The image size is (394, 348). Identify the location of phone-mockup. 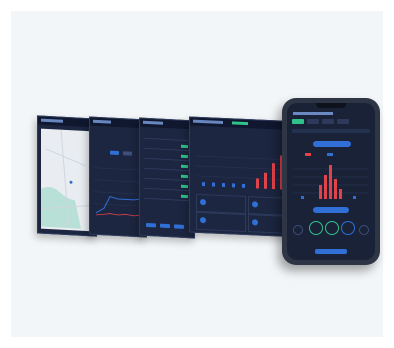
(331, 181).